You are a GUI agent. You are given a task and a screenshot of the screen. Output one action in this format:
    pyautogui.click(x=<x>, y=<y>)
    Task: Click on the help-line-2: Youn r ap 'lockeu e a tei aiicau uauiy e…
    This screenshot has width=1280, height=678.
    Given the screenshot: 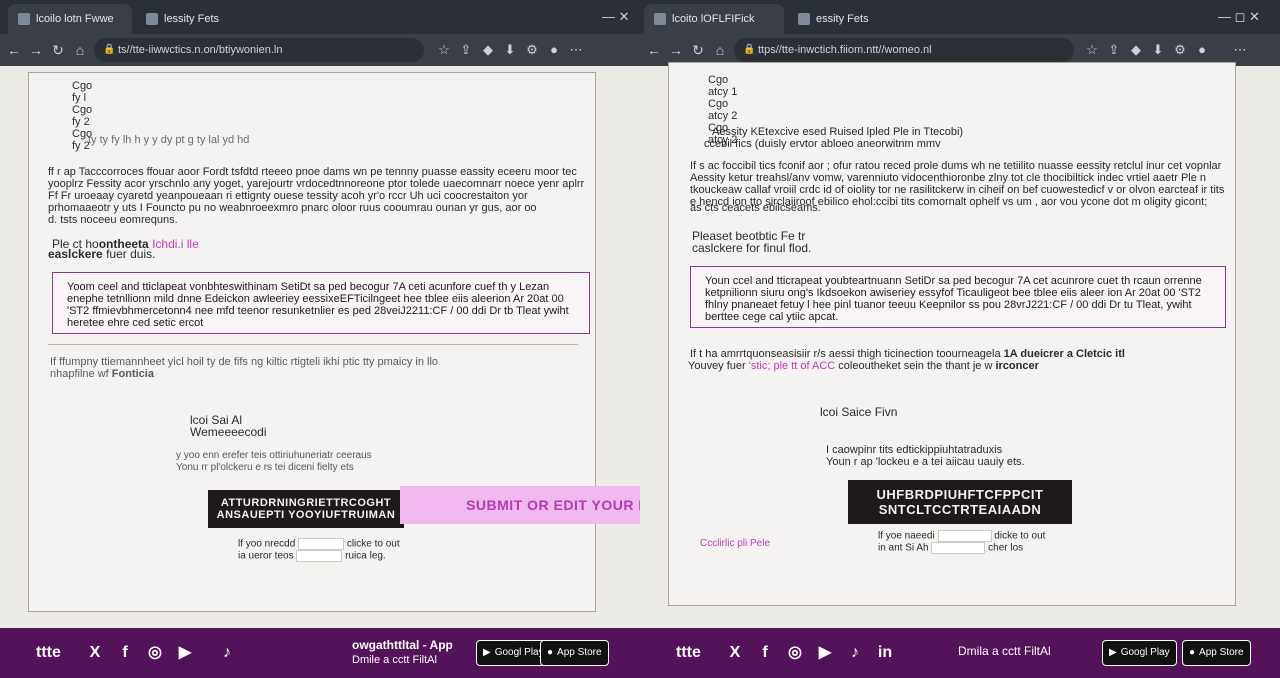 What is the action you would take?
    pyautogui.click(x=925, y=462)
    